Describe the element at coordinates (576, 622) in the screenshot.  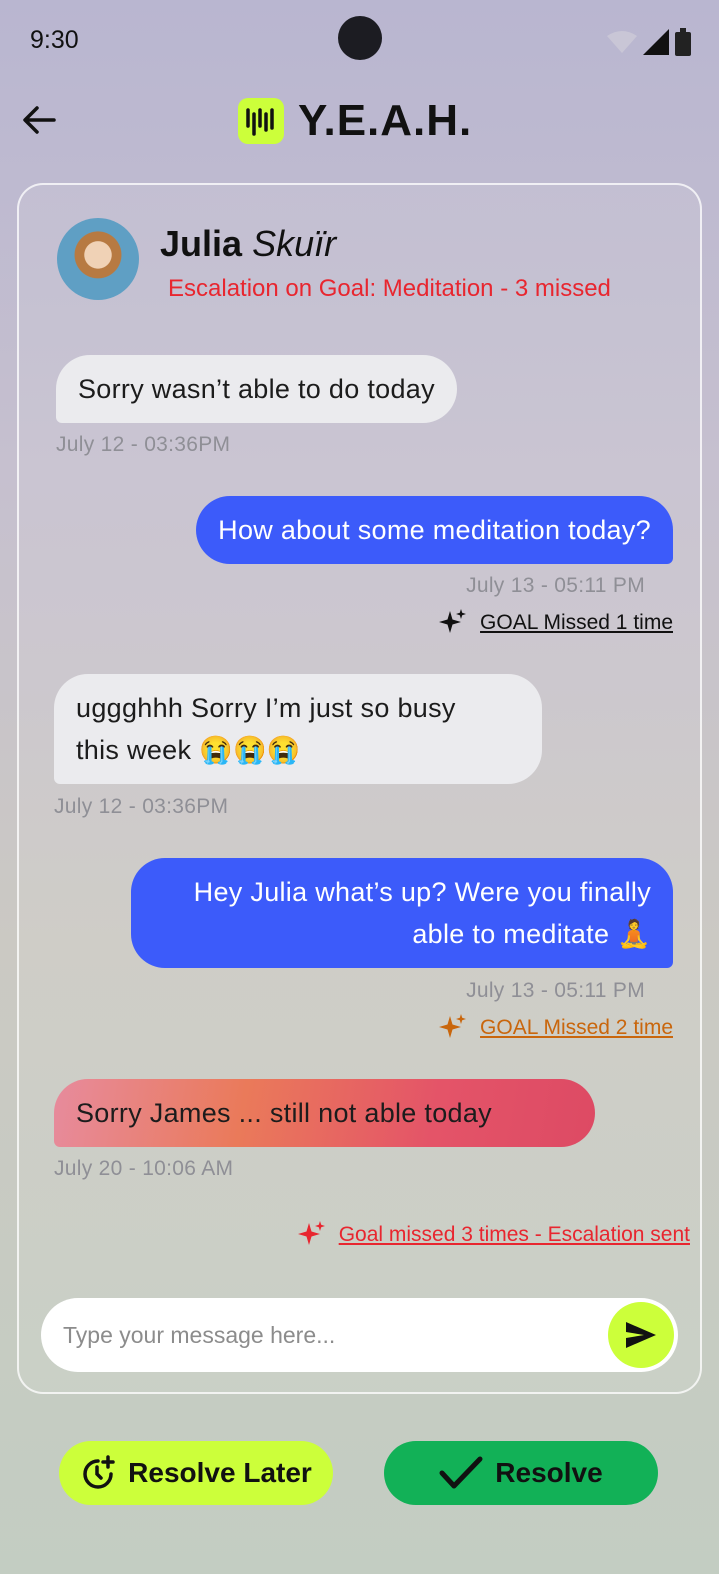
I see `goal-missed-text: GOAL Missed 1 time` at that location.